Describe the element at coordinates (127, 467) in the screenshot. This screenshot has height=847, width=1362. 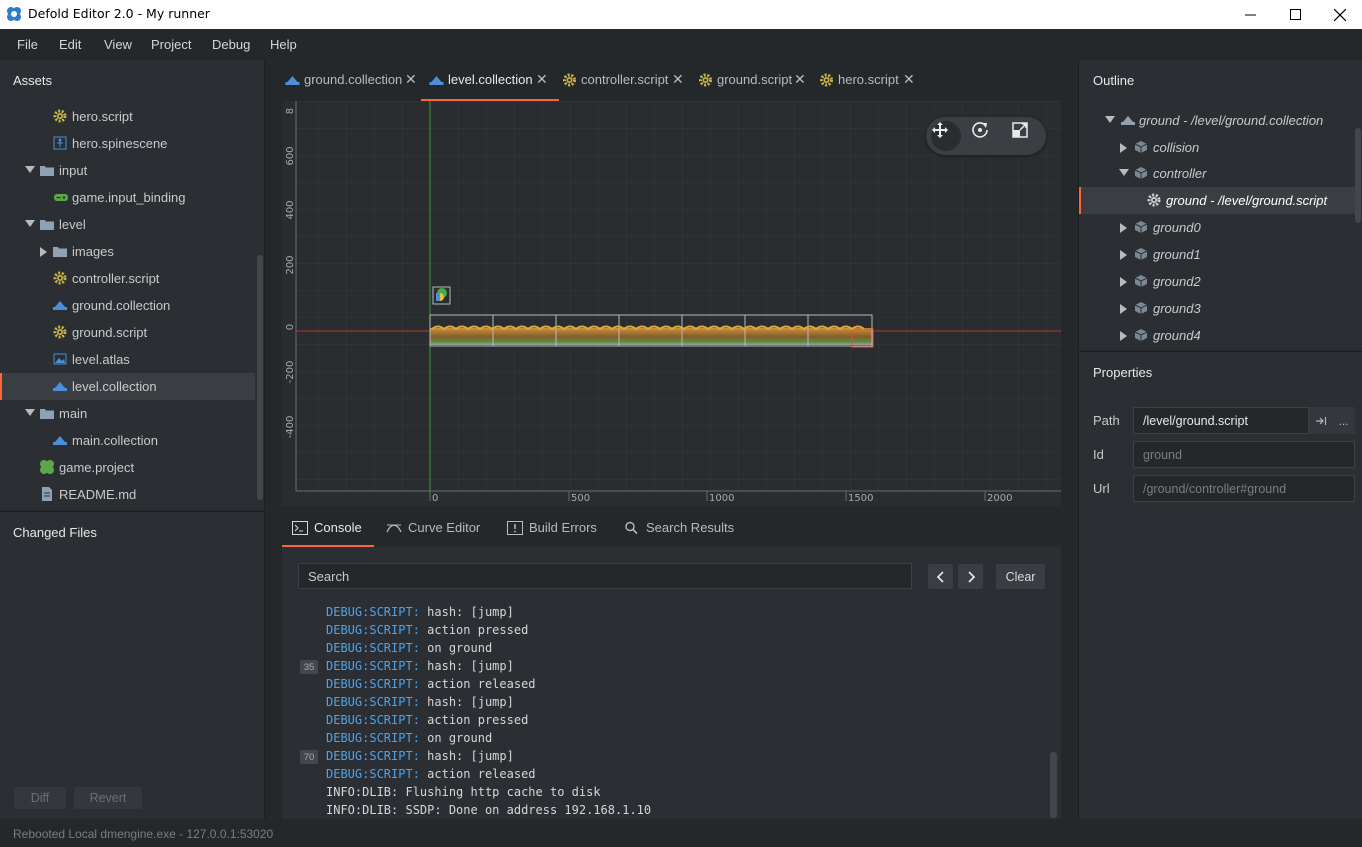
I see `asset-game-project: game.project` at that location.